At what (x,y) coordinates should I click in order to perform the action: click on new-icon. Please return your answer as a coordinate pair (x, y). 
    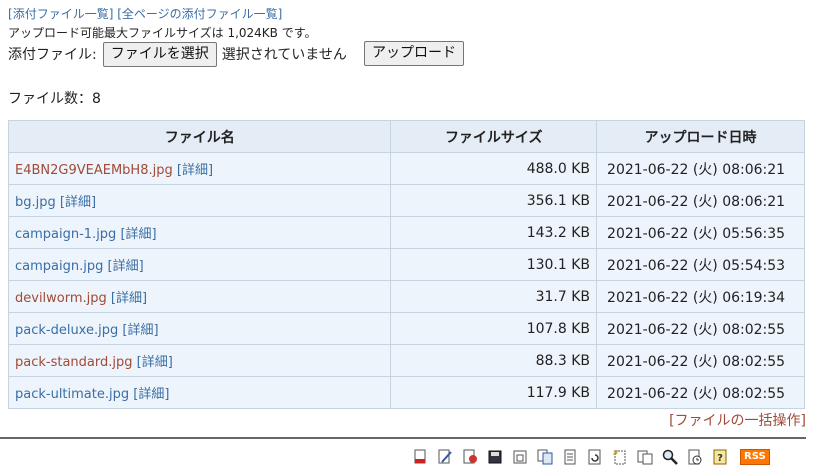
    Looking at the image, I should click on (620, 457).